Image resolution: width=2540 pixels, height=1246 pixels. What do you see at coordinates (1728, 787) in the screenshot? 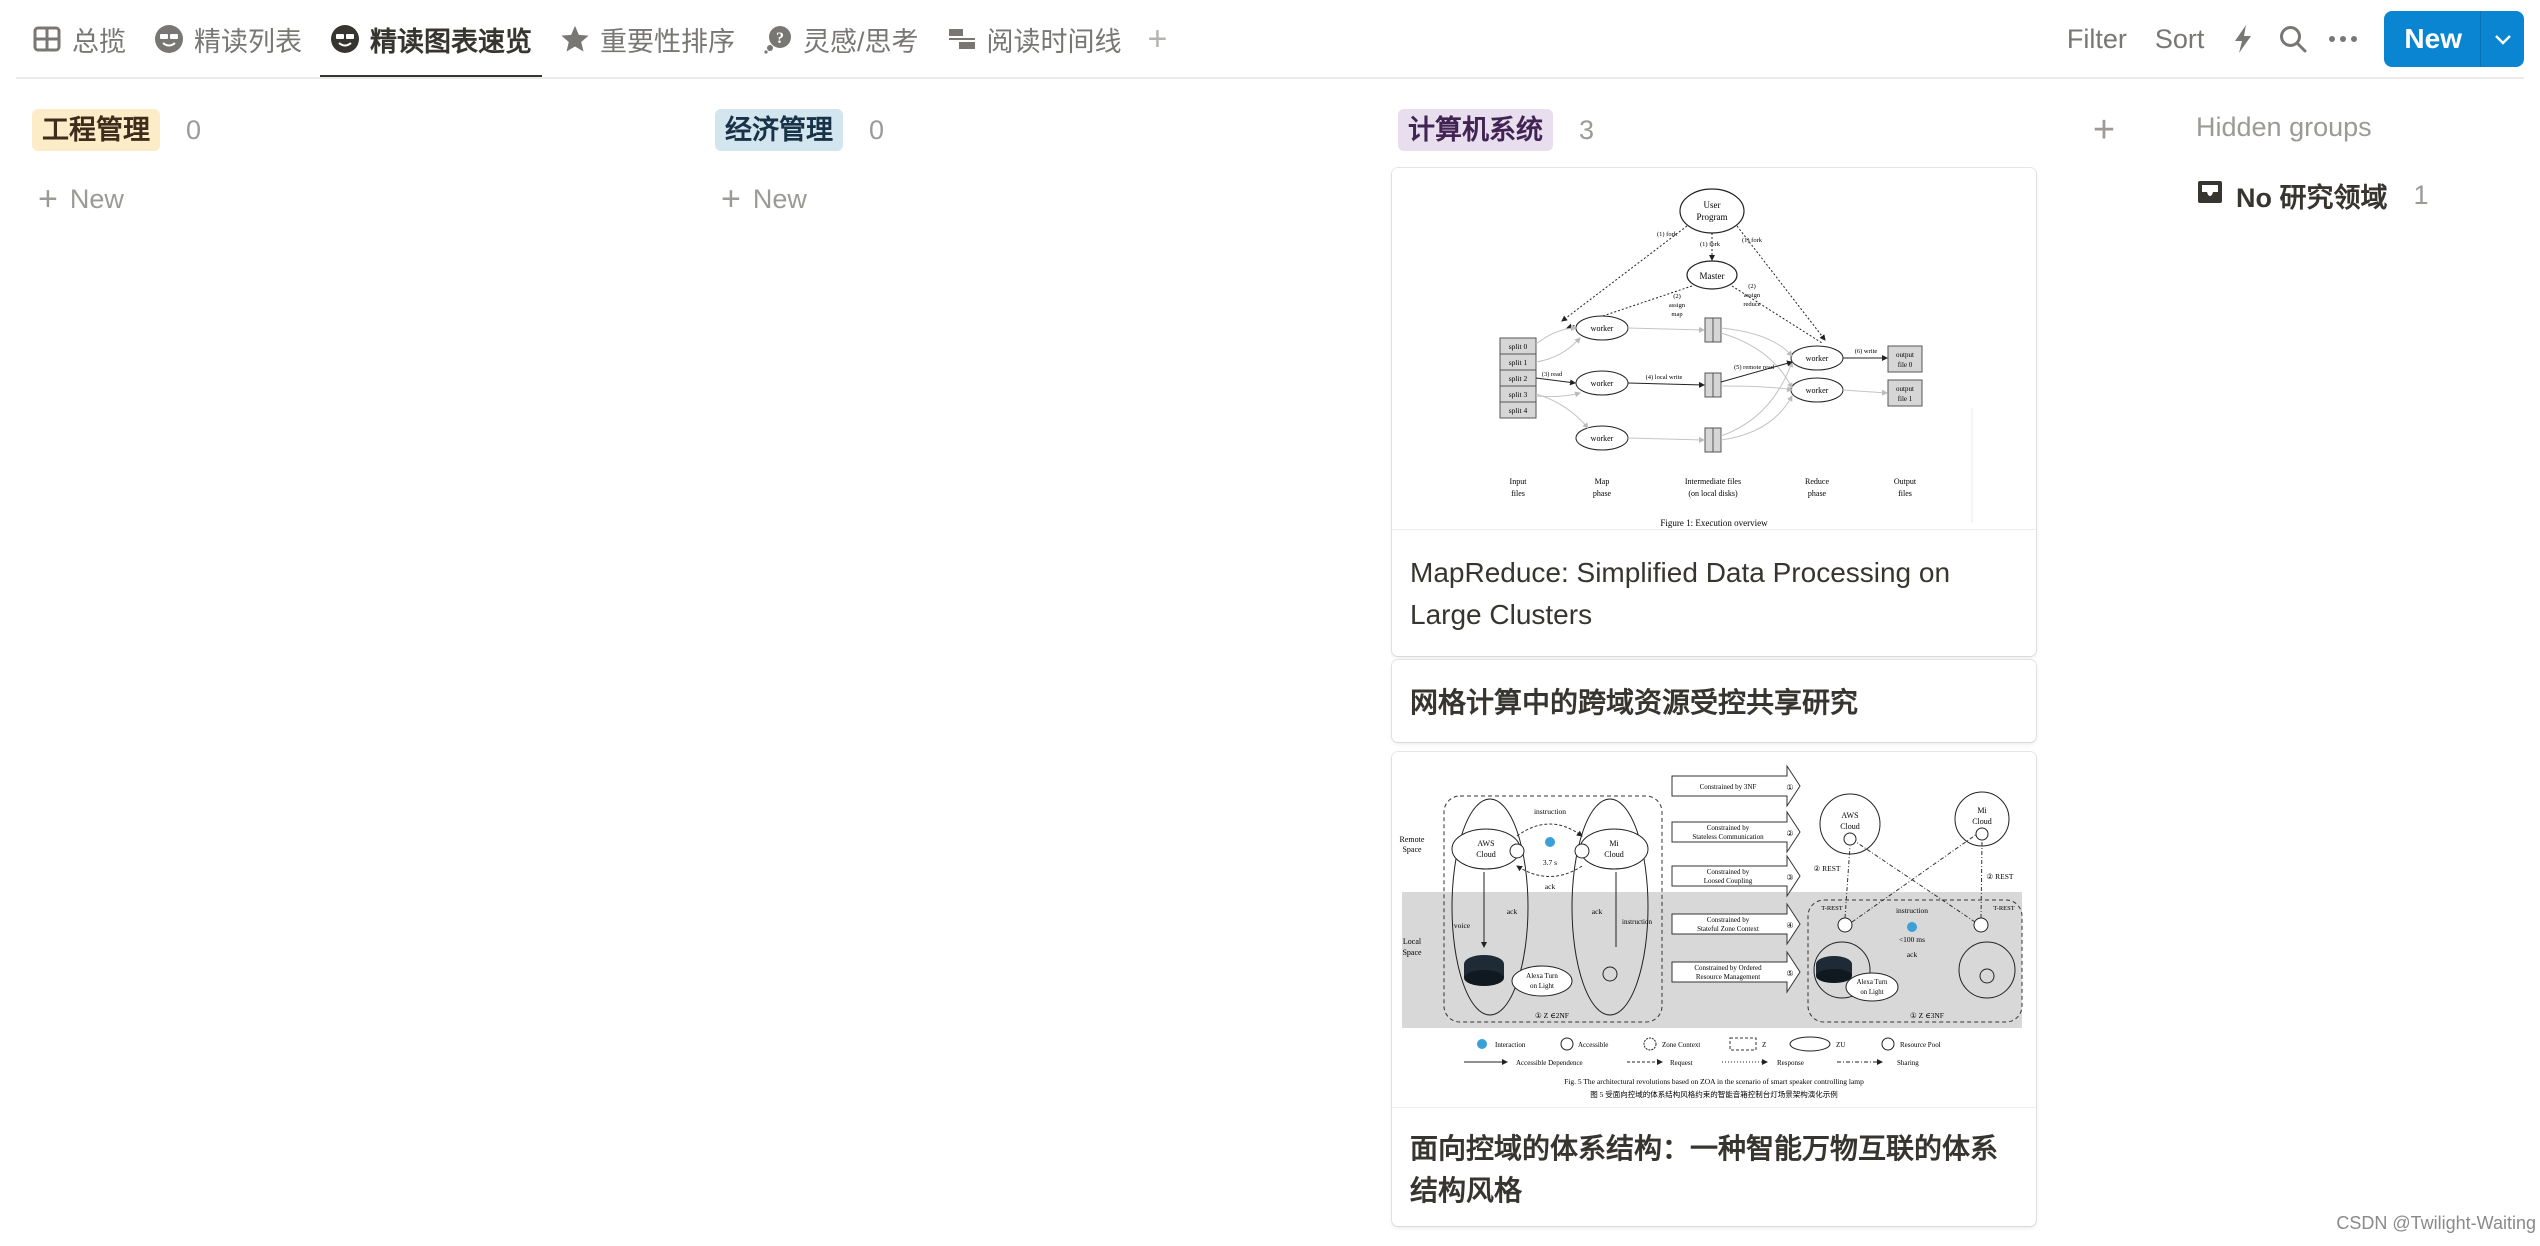
I see `constraint-label: Constrained by 3NF` at bounding box center [1728, 787].